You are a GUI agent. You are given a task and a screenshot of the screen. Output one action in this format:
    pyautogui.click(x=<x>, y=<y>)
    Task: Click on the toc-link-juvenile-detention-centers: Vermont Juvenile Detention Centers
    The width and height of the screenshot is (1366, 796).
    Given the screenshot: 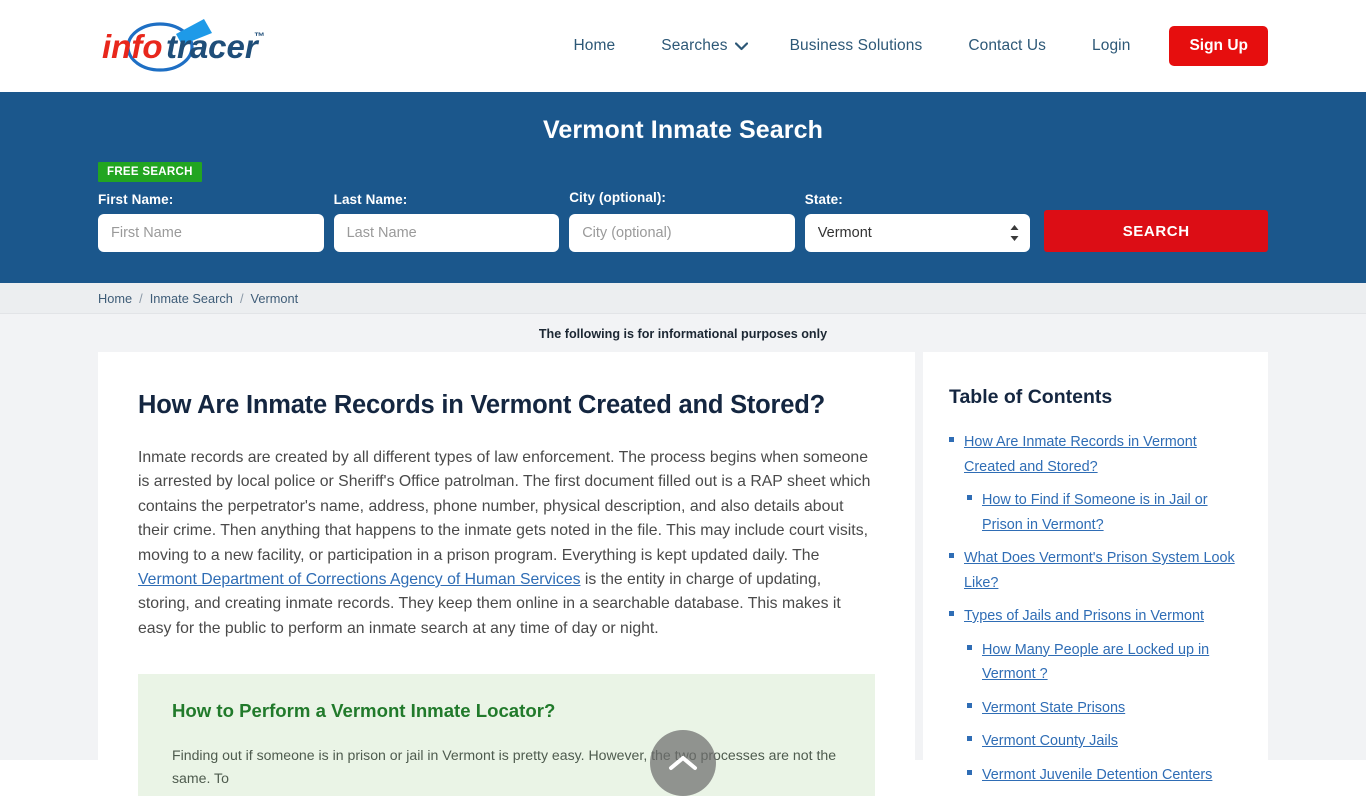 What is the action you would take?
    pyautogui.click(x=1097, y=775)
    